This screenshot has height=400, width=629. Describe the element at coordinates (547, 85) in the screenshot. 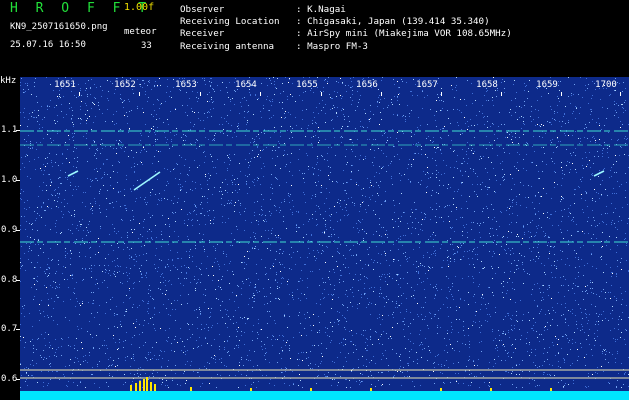

I see `x-tick-label: 1659` at that location.